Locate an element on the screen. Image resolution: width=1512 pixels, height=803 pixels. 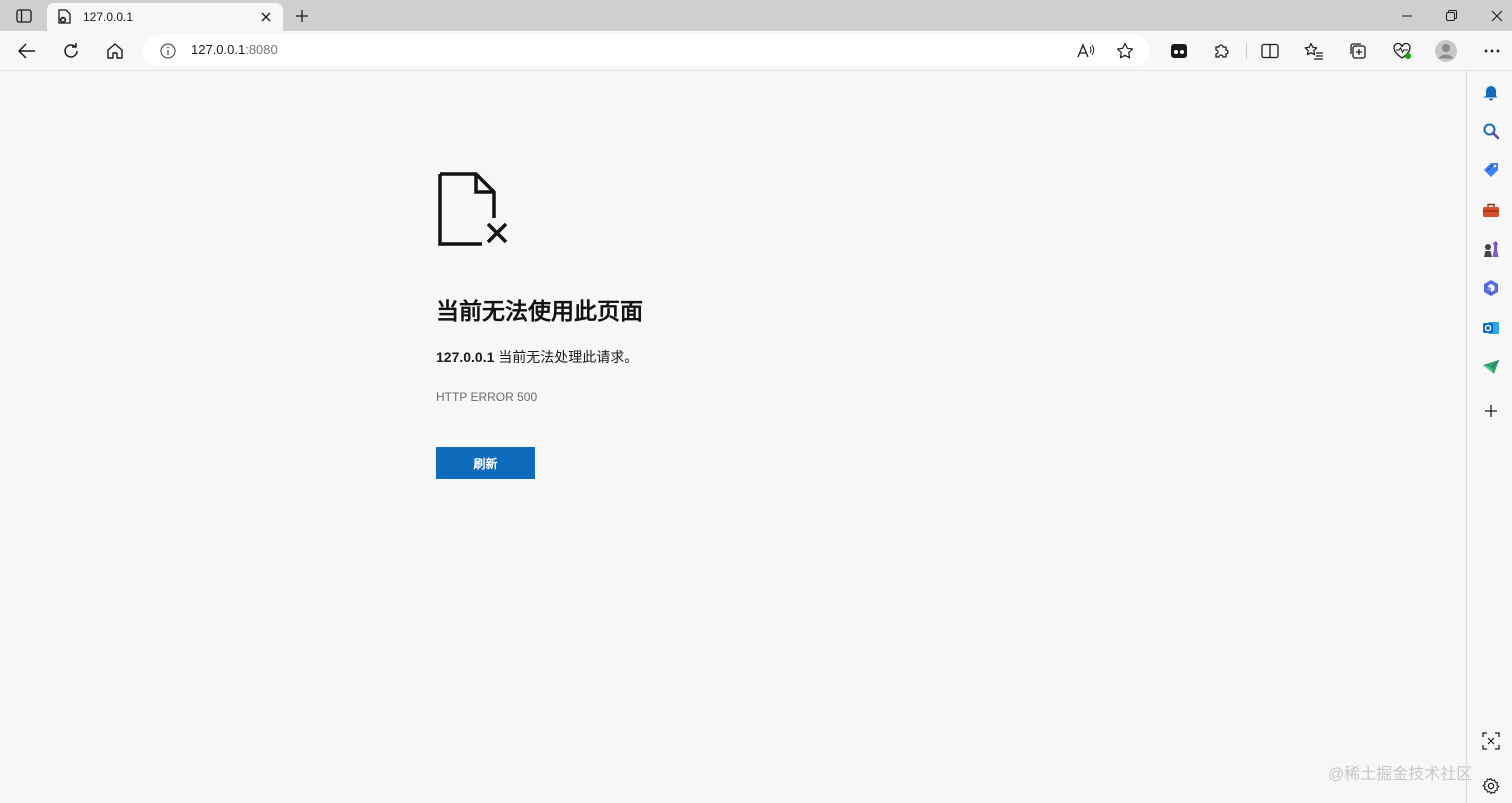
favorites-button is located at coordinates (1314, 51).